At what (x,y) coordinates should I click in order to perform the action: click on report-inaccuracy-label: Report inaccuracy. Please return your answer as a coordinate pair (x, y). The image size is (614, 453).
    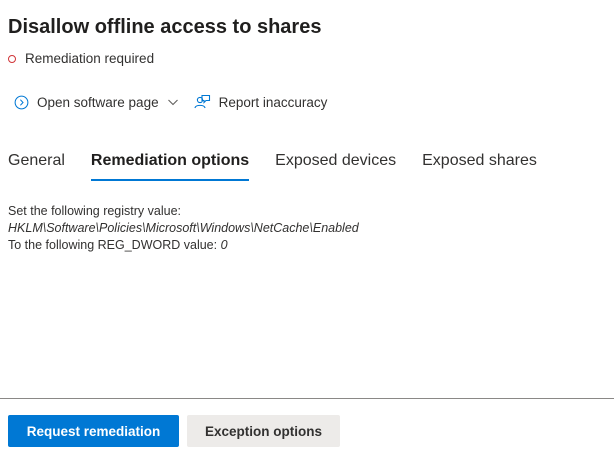
    Looking at the image, I should click on (273, 102).